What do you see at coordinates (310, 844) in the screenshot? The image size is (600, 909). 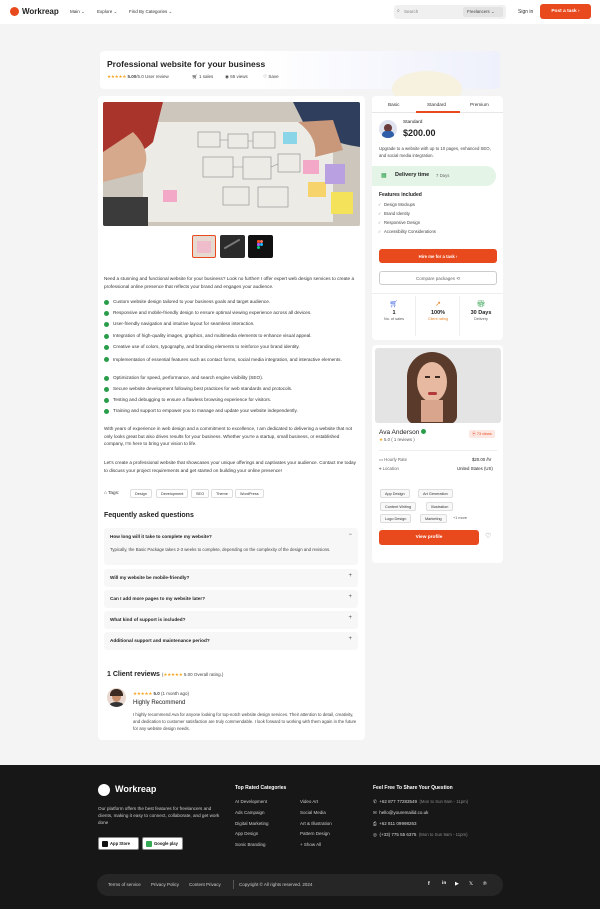 I see `show-all-categories-link: + Show All` at bounding box center [310, 844].